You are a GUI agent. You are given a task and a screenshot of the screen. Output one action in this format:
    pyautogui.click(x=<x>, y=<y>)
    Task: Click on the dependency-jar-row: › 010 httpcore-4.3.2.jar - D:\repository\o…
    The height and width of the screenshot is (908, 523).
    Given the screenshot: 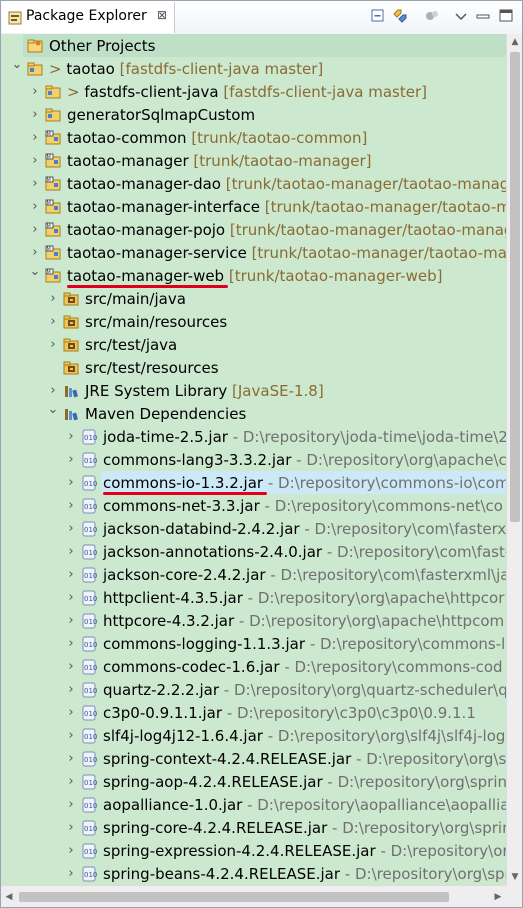 What is the action you would take?
    pyautogui.click(x=253, y=620)
    